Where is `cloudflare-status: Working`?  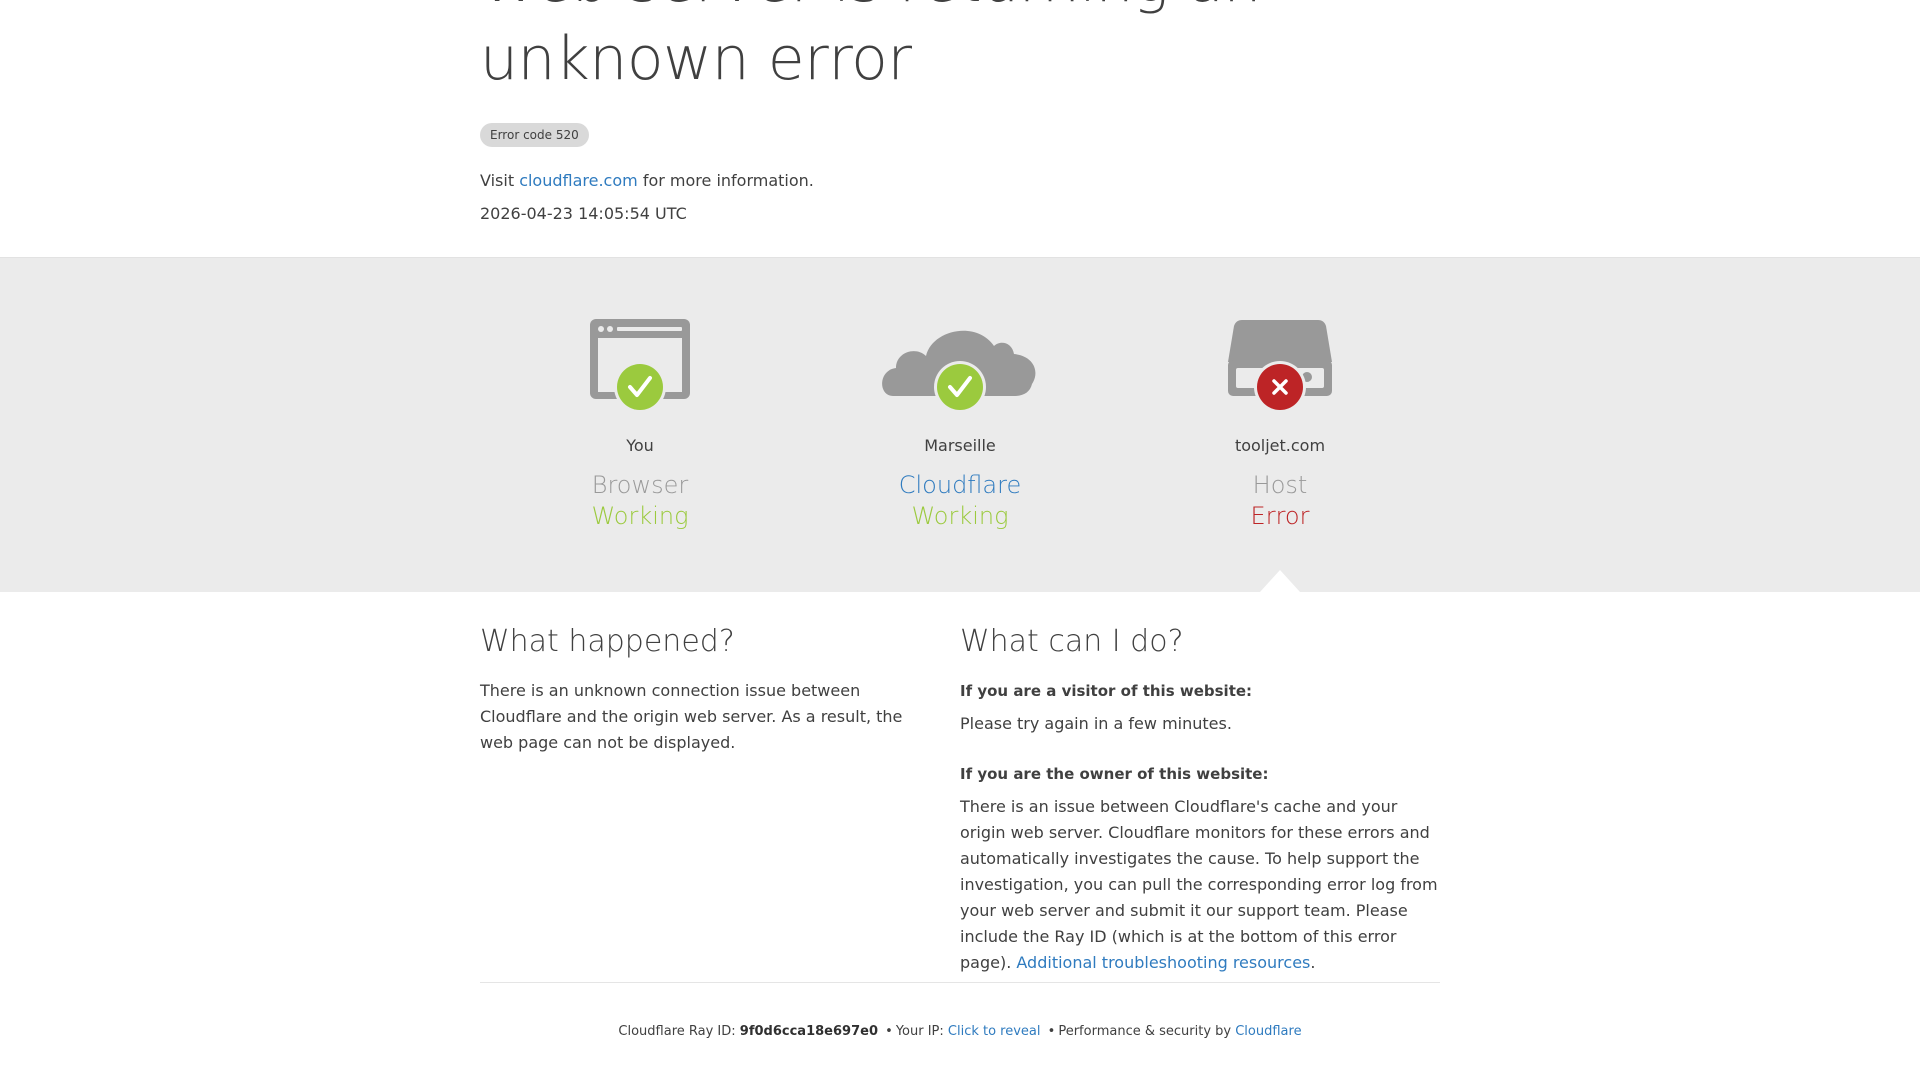
cloudflare-status: Working is located at coordinates (960, 516).